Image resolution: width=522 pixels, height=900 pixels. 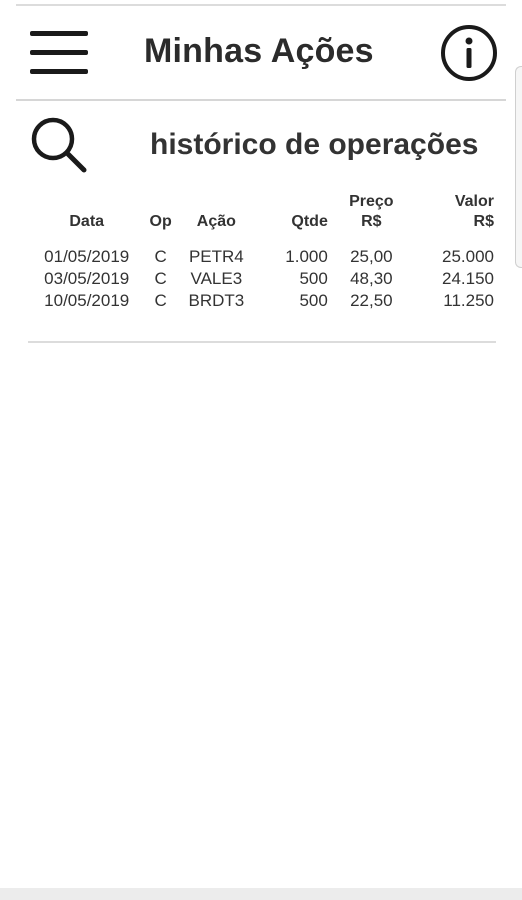 I want to click on header-divider, so click(x=261, y=100).